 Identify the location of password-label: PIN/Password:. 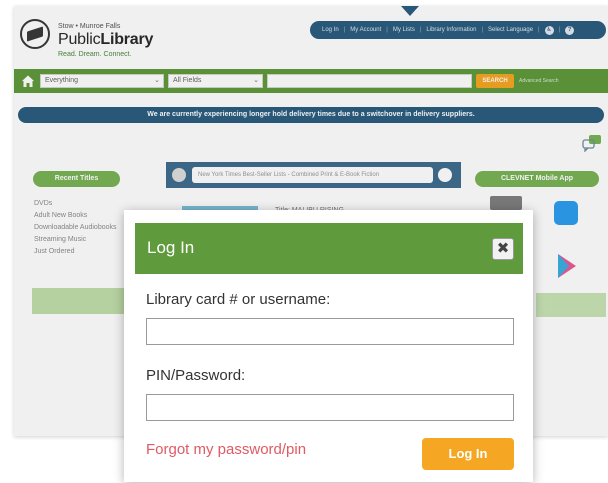
(196, 375).